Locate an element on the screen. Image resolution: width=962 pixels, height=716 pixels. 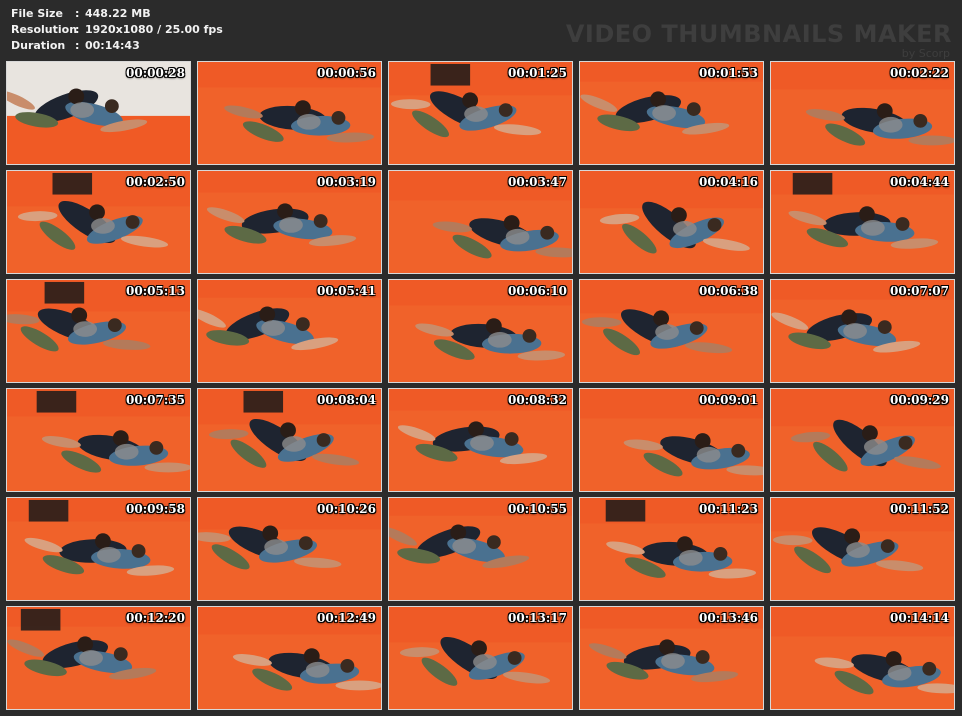
thumbnail-timestamp: 00:05:41 is located at coordinates (346, 291).